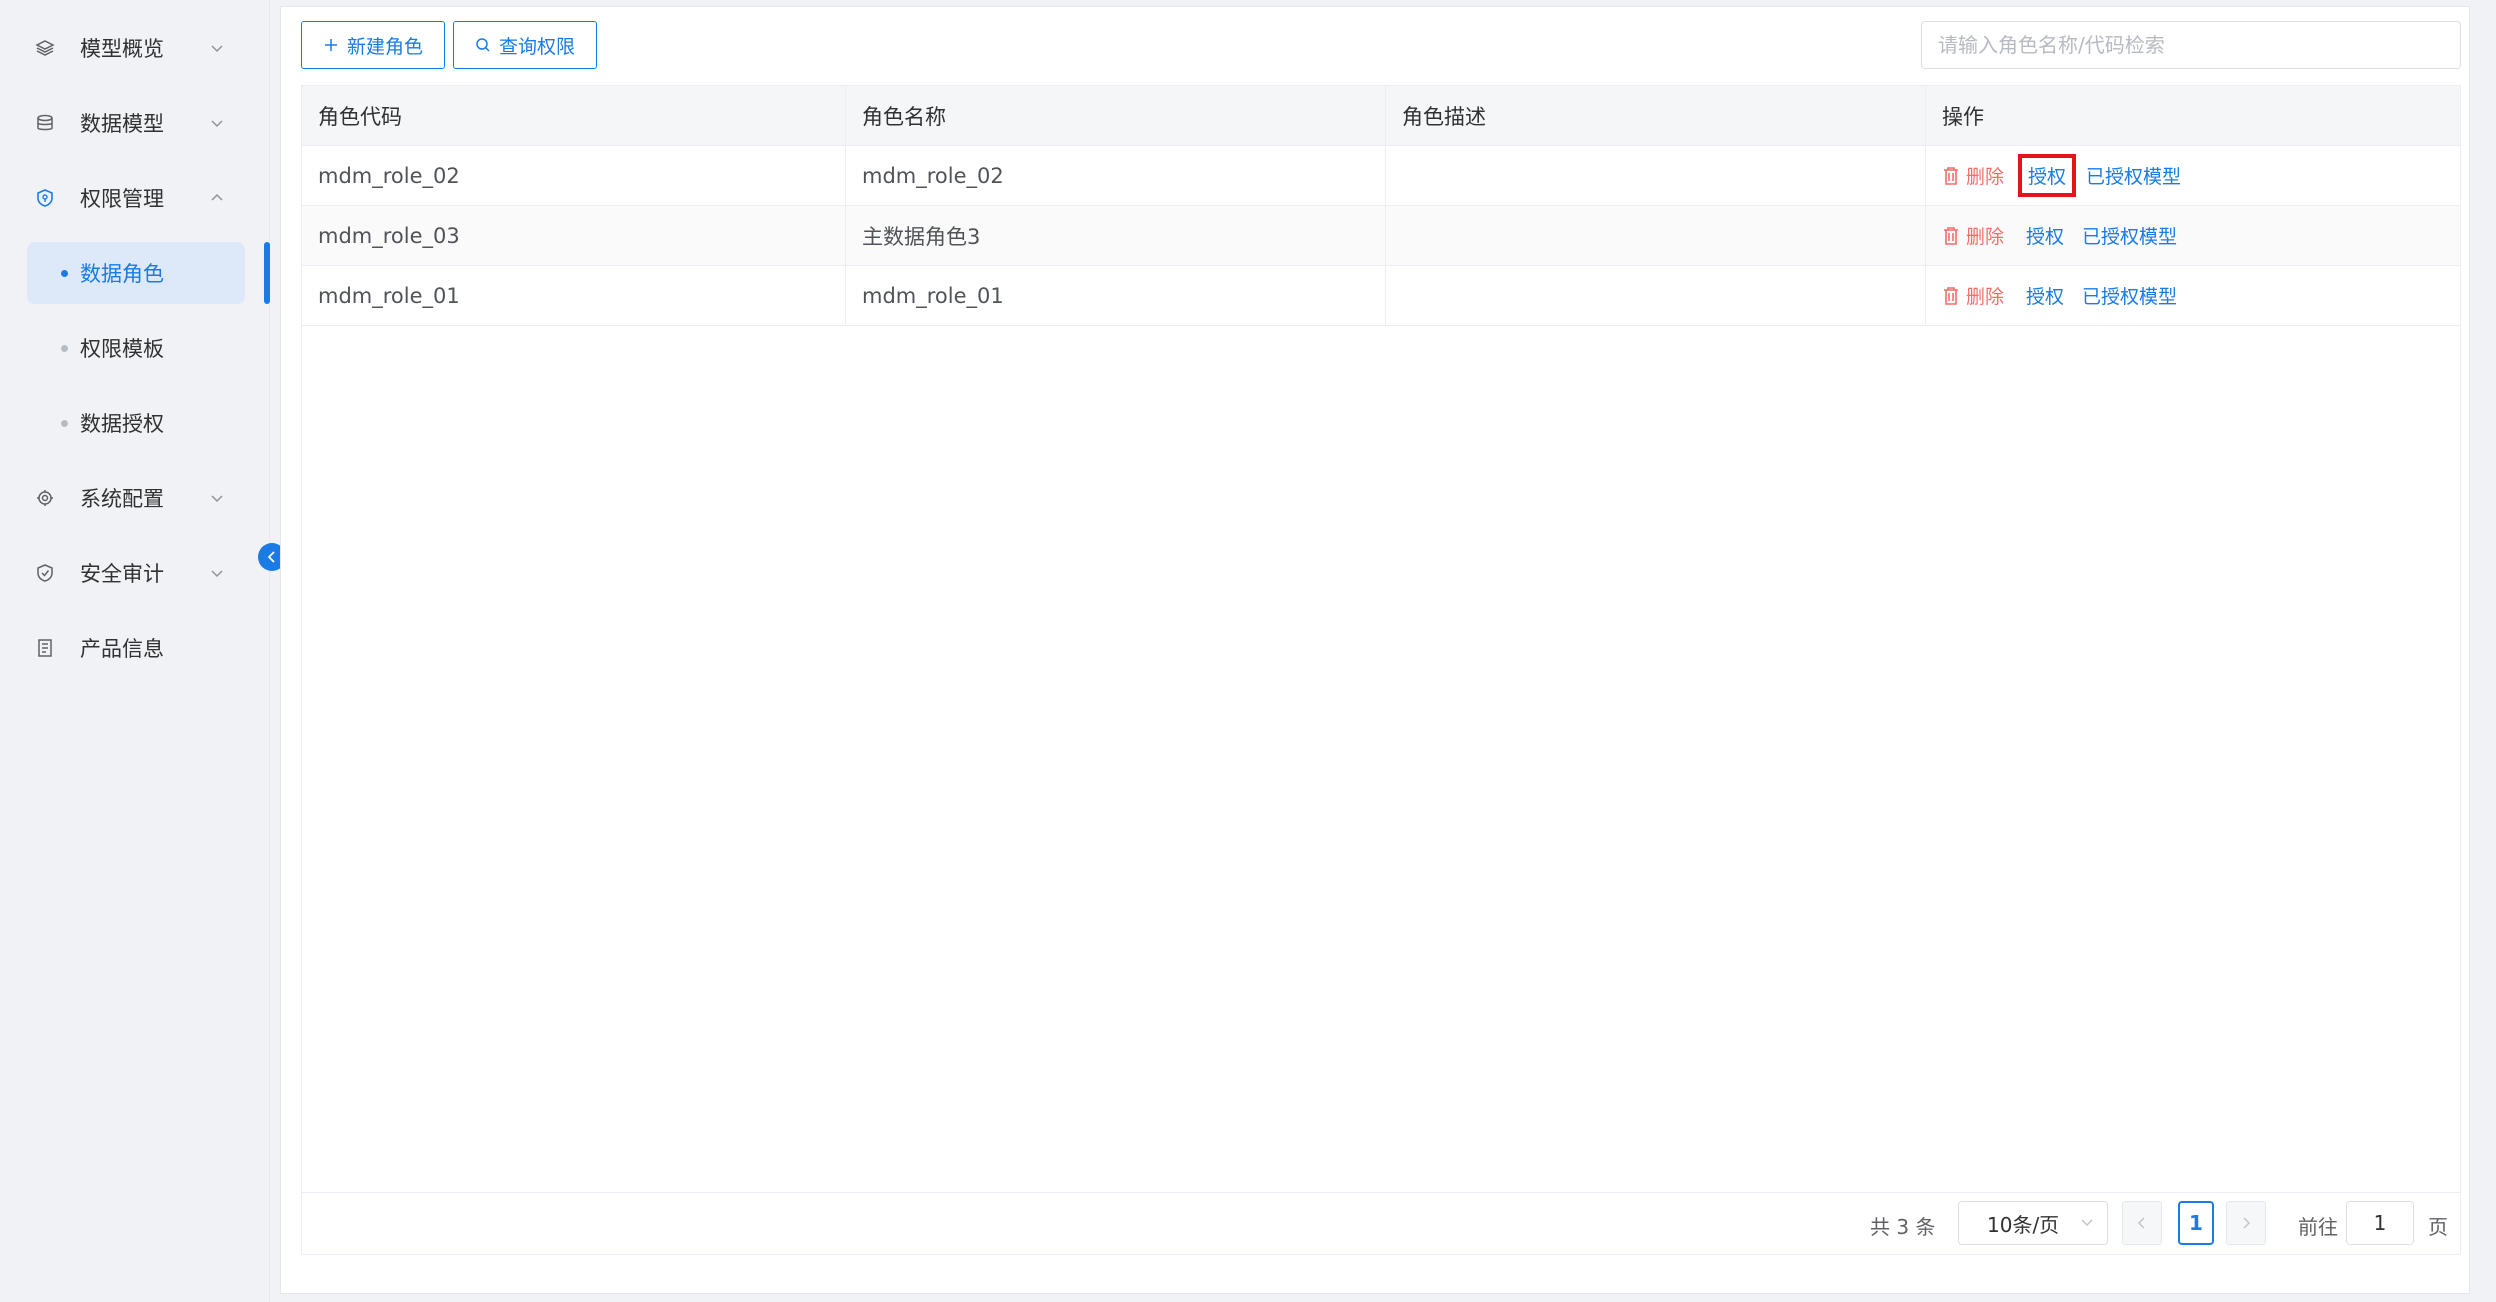 The width and height of the screenshot is (2496, 1302). What do you see at coordinates (2196, 1223) in the screenshot?
I see `page-number-current: 1` at bounding box center [2196, 1223].